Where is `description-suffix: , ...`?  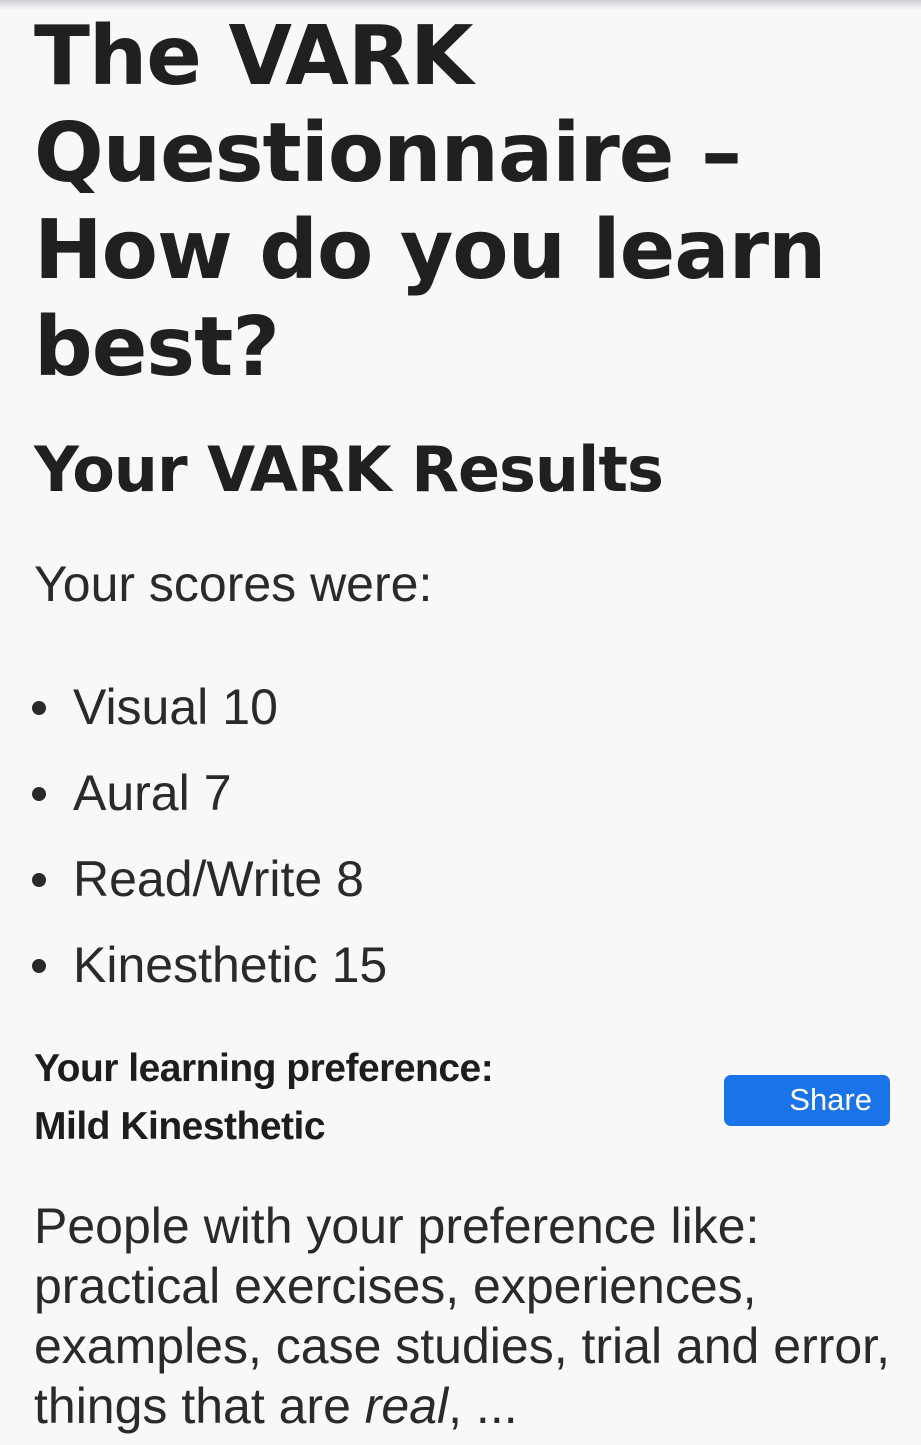
description-suffix: , ... is located at coordinates (483, 1406).